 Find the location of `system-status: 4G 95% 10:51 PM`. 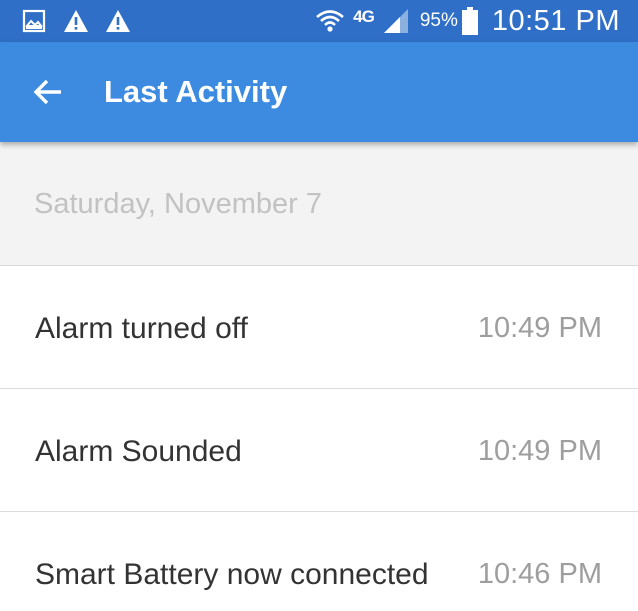

system-status: 4G 95% 10:51 PM is located at coordinates (472, 21).